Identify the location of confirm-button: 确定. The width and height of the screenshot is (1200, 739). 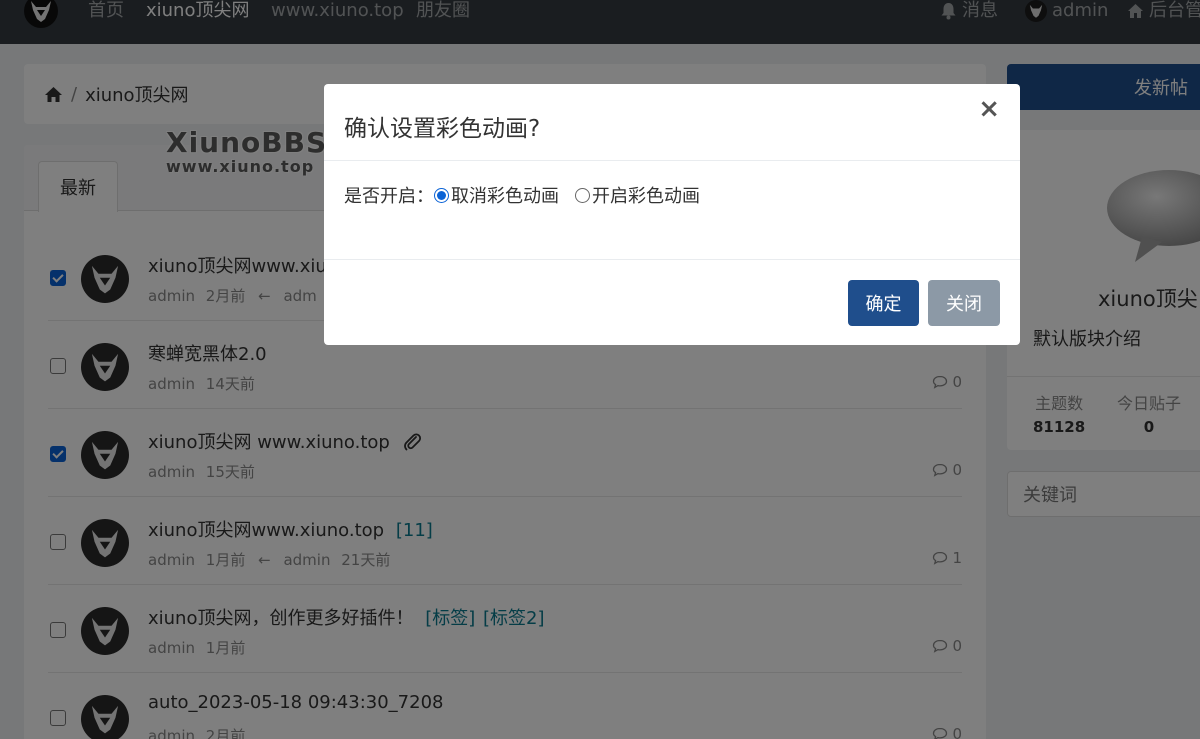
(883, 303).